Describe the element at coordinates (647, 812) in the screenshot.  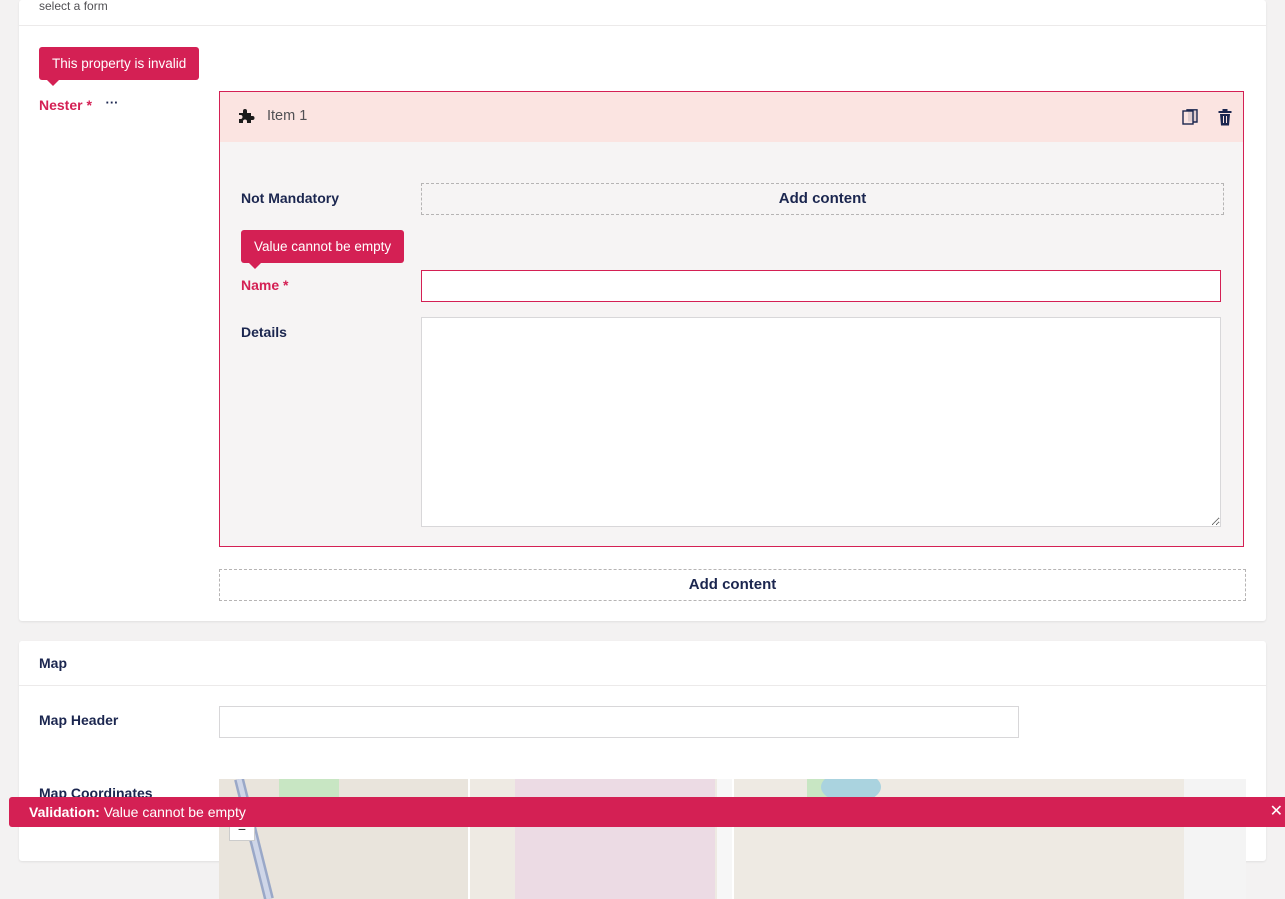
I see `validation-toast: Validation: Value cannot be empty ✕` at that location.